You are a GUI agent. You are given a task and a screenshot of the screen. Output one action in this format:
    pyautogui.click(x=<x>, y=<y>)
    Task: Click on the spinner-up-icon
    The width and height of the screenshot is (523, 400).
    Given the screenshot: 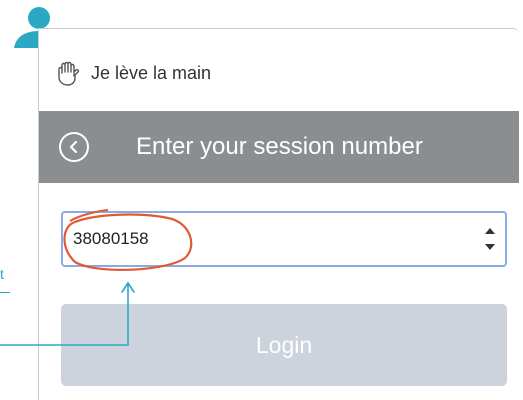 What is the action you would take?
    pyautogui.click(x=490, y=231)
    